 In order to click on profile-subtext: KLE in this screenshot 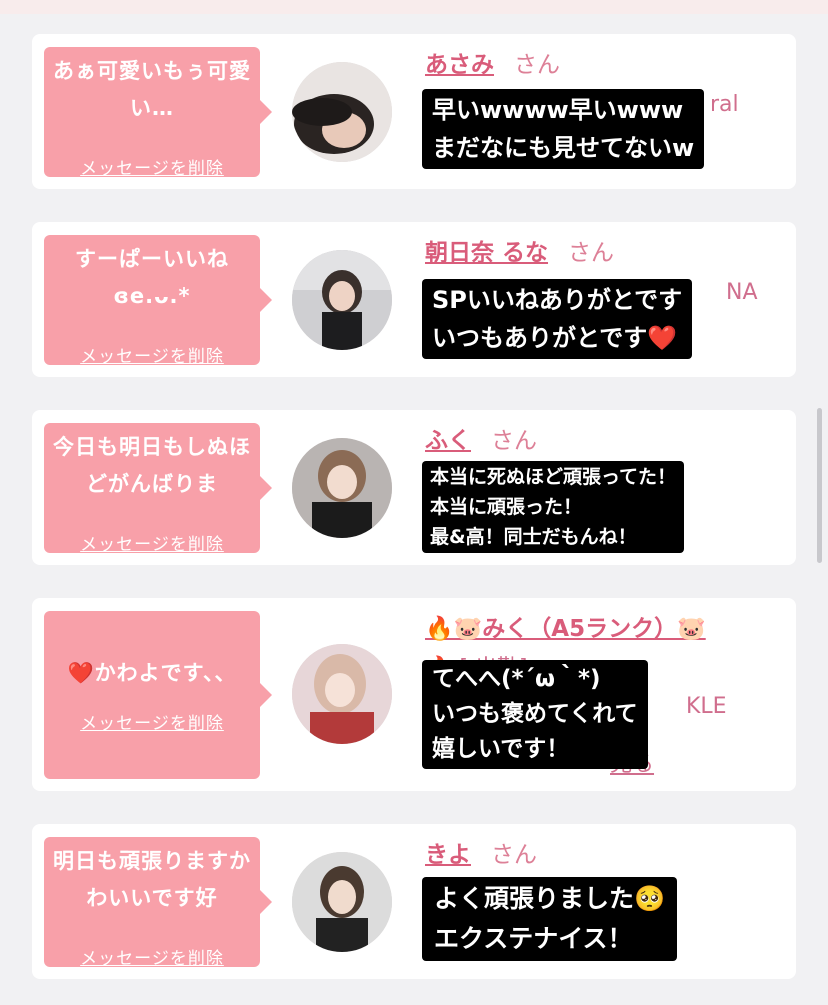, I will do `click(706, 706)`.